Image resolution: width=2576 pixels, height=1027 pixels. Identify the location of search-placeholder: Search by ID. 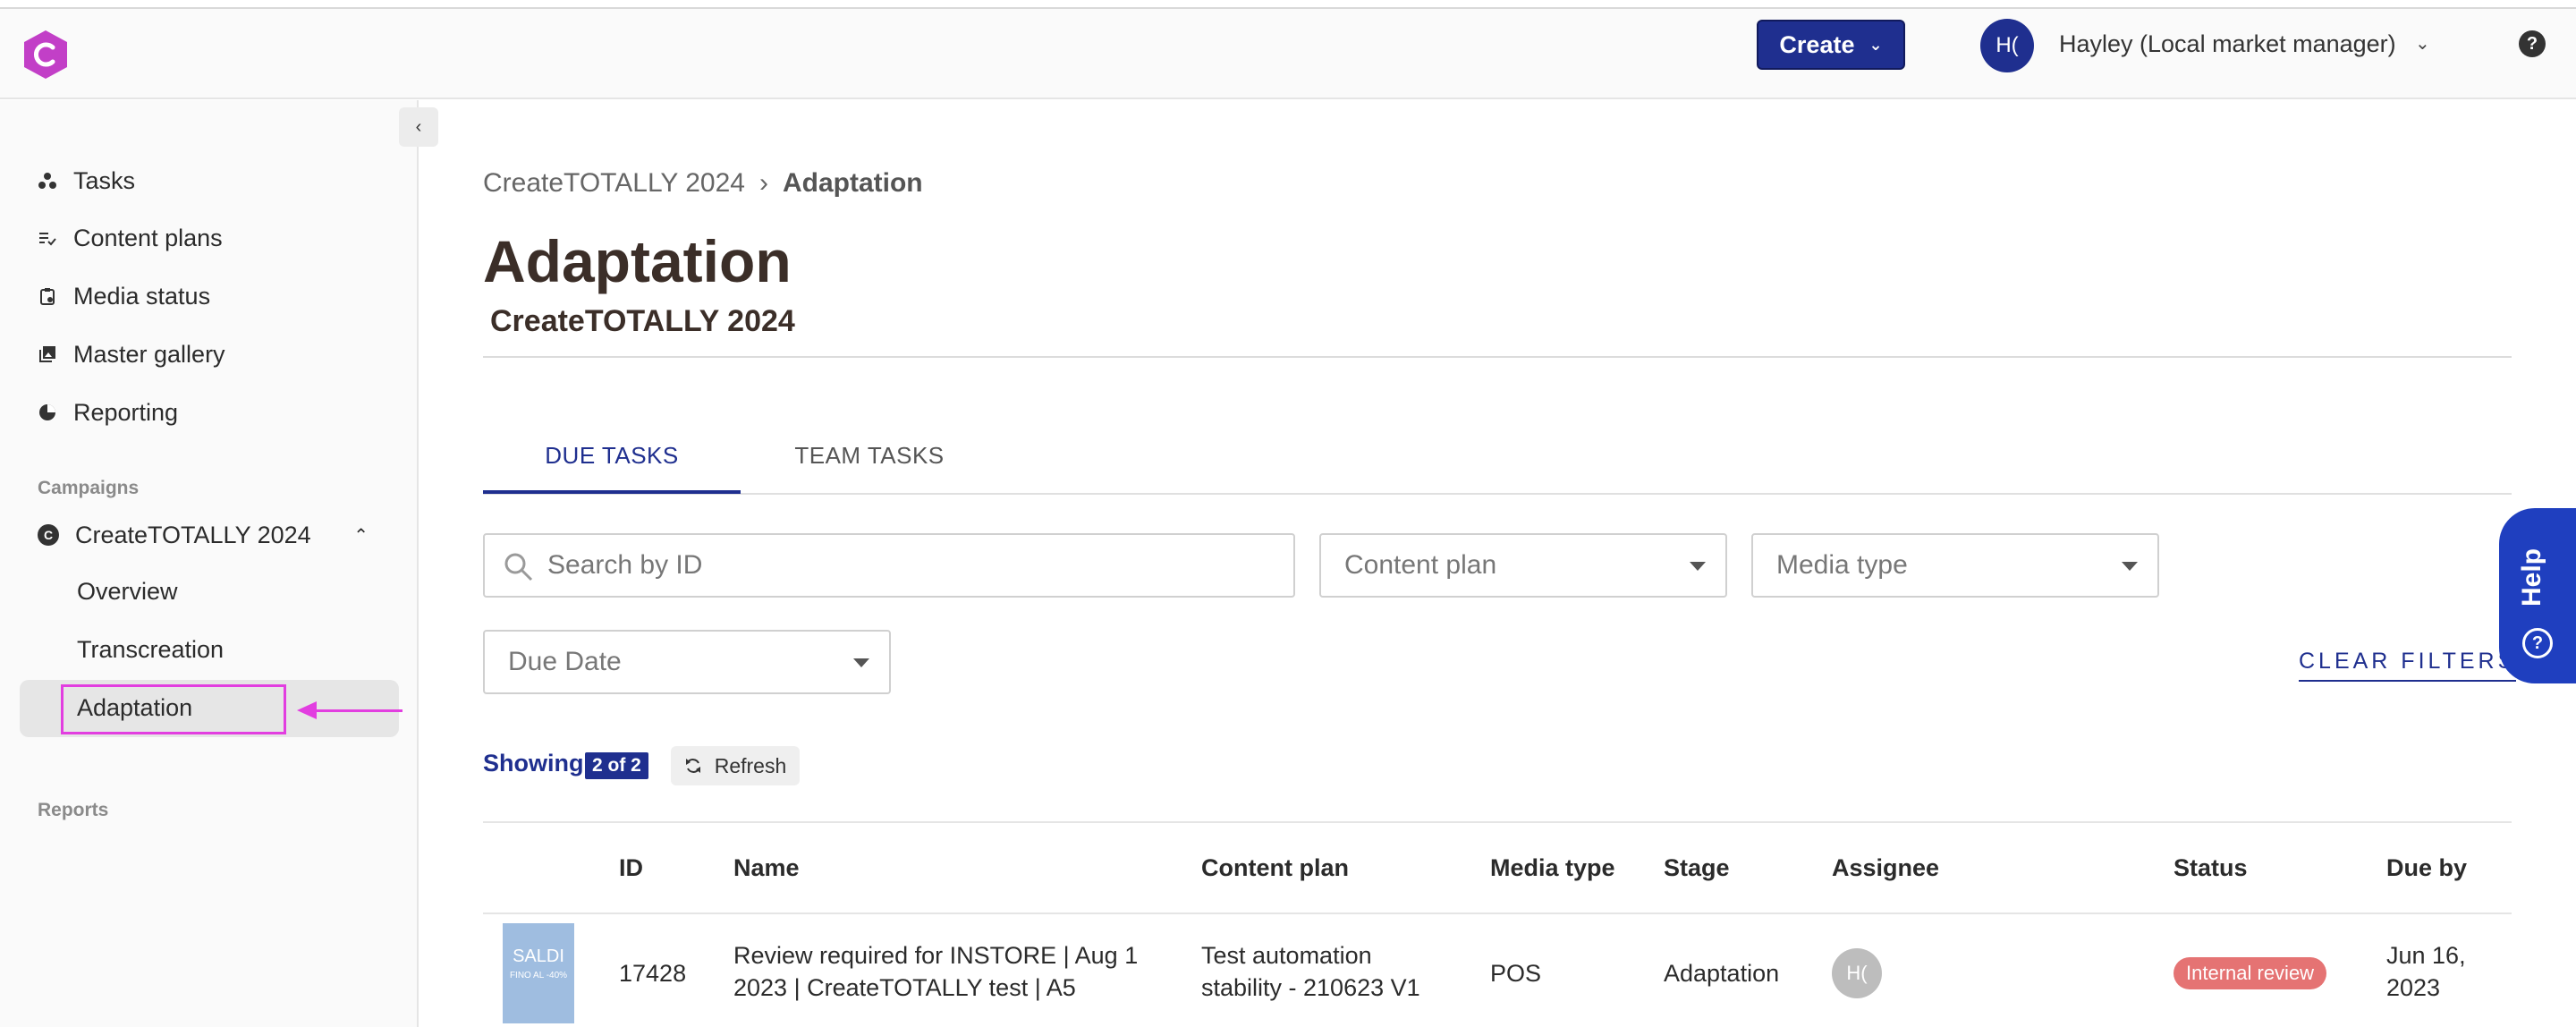
(625, 565).